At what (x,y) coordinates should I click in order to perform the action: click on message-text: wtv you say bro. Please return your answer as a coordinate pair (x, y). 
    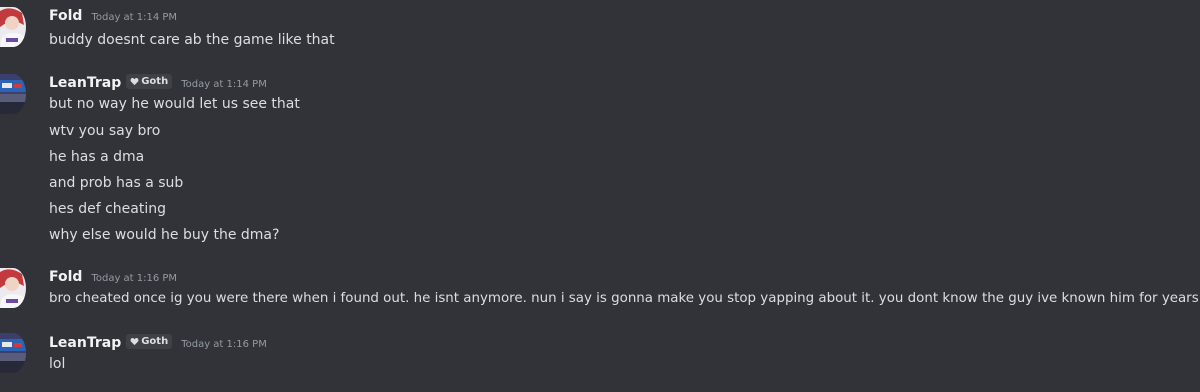
    Looking at the image, I should click on (105, 131).